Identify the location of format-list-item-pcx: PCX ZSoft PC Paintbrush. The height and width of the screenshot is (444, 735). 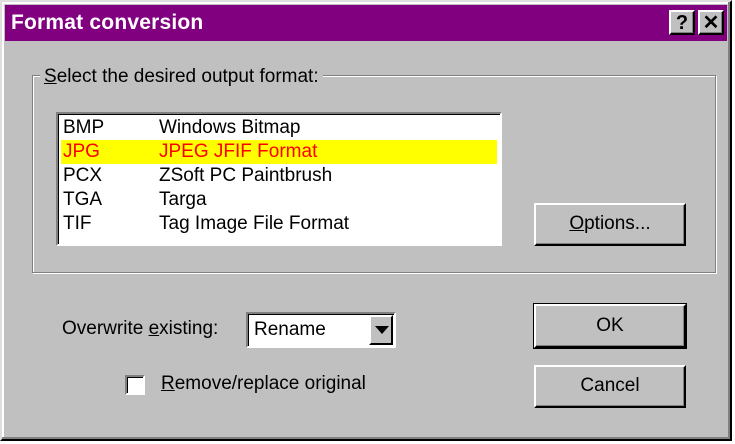
(279, 176).